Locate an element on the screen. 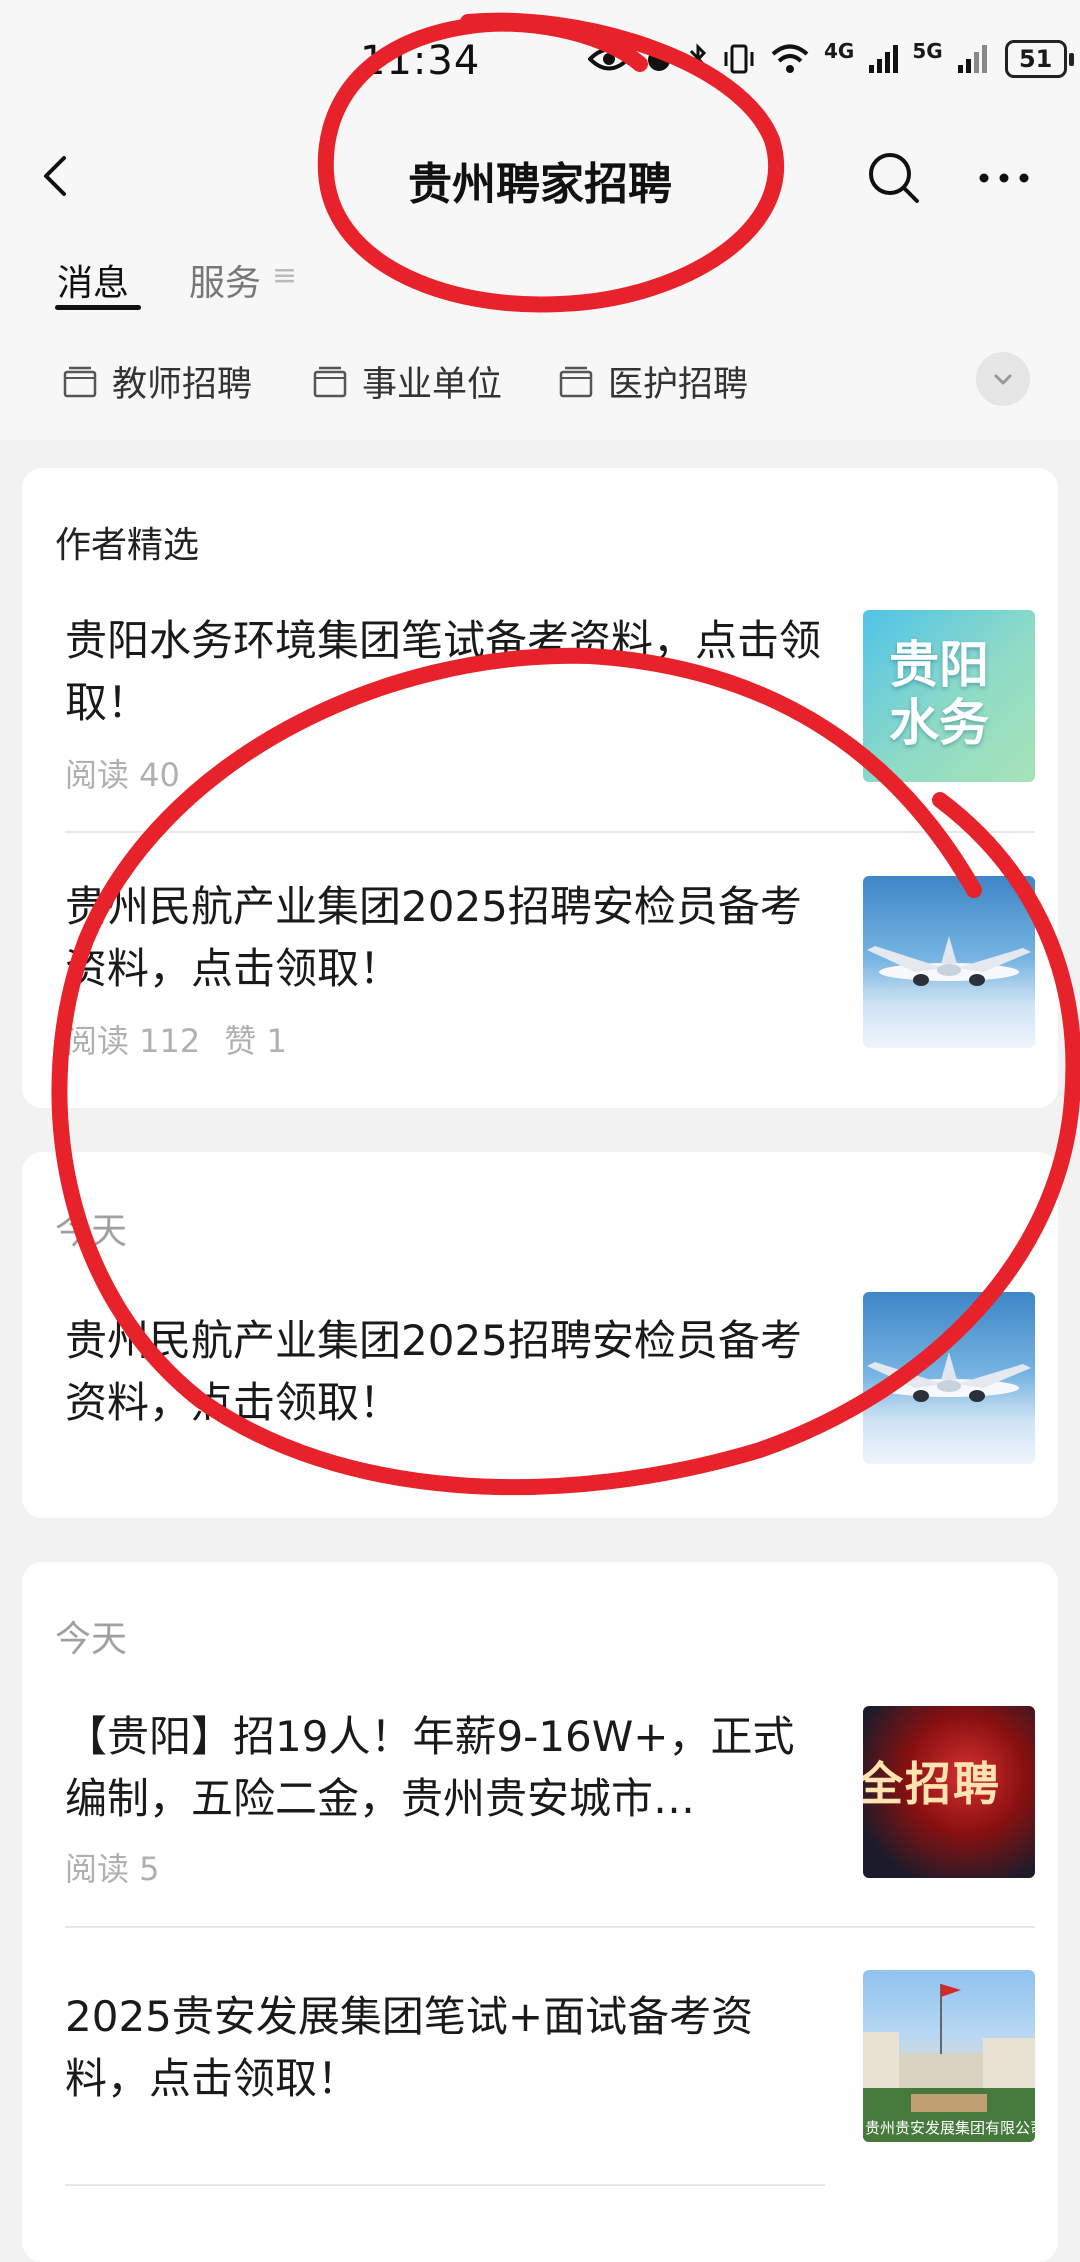 The width and height of the screenshot is (1080, 2262). chevron-down-icon is located at coordinates (1003, 379).